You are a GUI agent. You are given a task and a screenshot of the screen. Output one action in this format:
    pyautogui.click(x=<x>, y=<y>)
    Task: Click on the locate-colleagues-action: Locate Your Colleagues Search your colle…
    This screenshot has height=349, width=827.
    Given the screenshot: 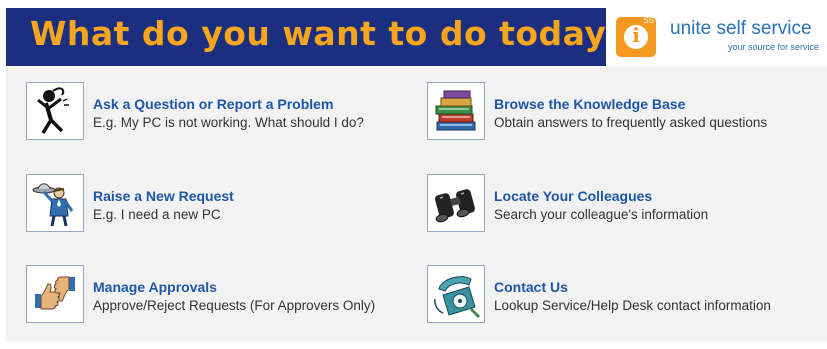 What is the action you would take?
    pyautogui.click(x=623, y=205)
    